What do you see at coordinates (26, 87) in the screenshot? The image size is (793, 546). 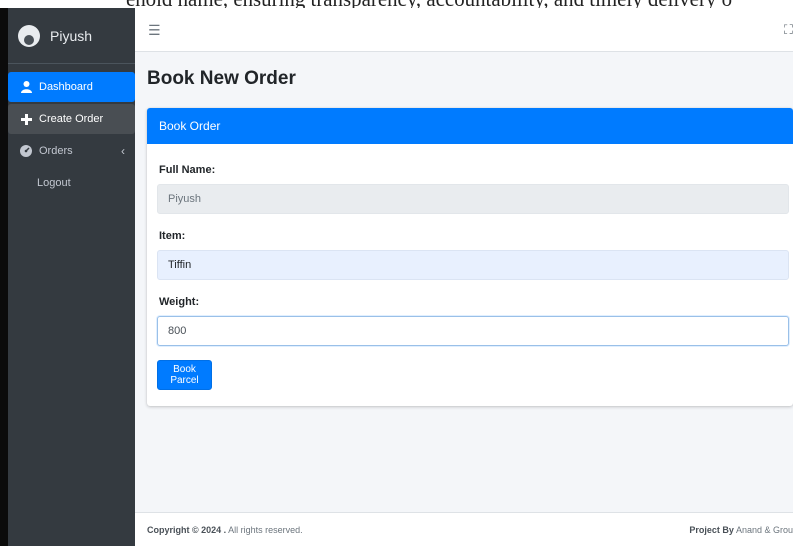 I see `user-icon` at bounding box center [26, 87].